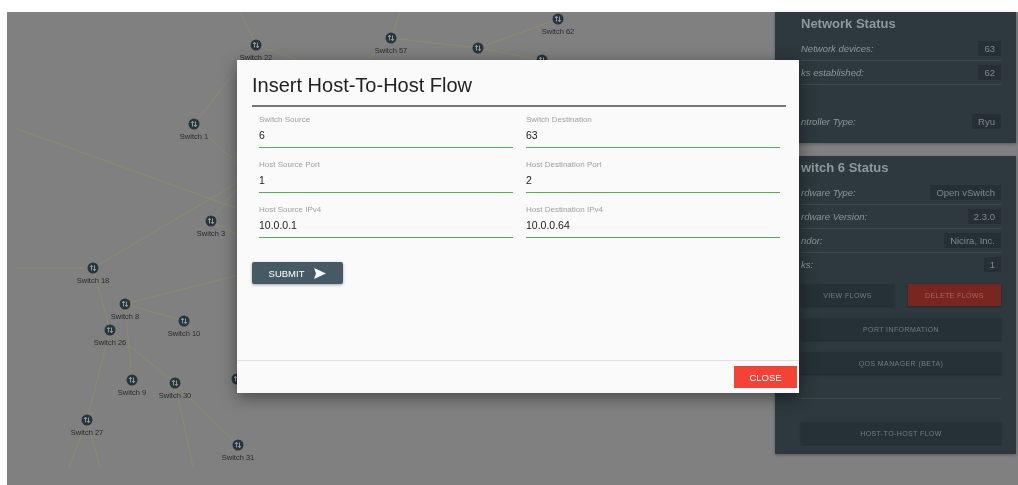  What do you see at coordinates (837, 48) in the screenshot?
I see `status-label: Network devices:` at bounding box center [837, 48].